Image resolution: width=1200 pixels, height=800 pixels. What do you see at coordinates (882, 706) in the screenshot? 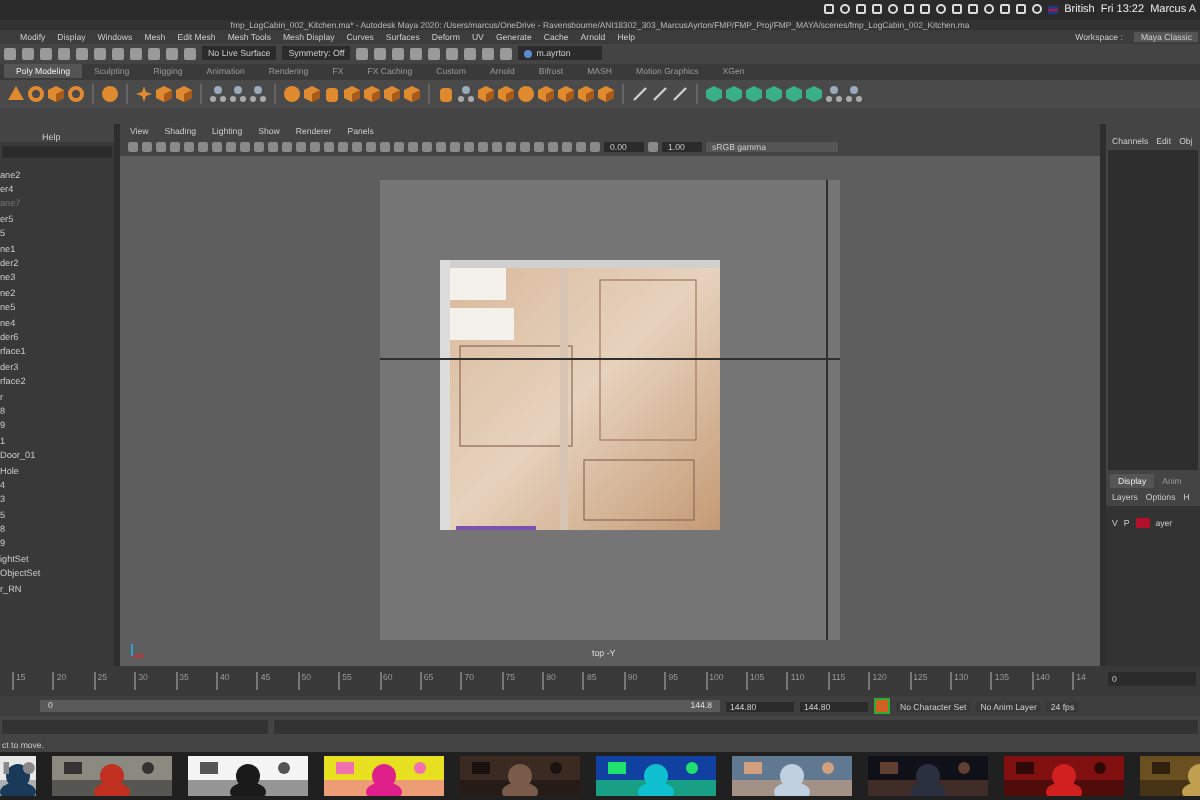
I see `auto-key-icon` at bounding box center [882, 706].